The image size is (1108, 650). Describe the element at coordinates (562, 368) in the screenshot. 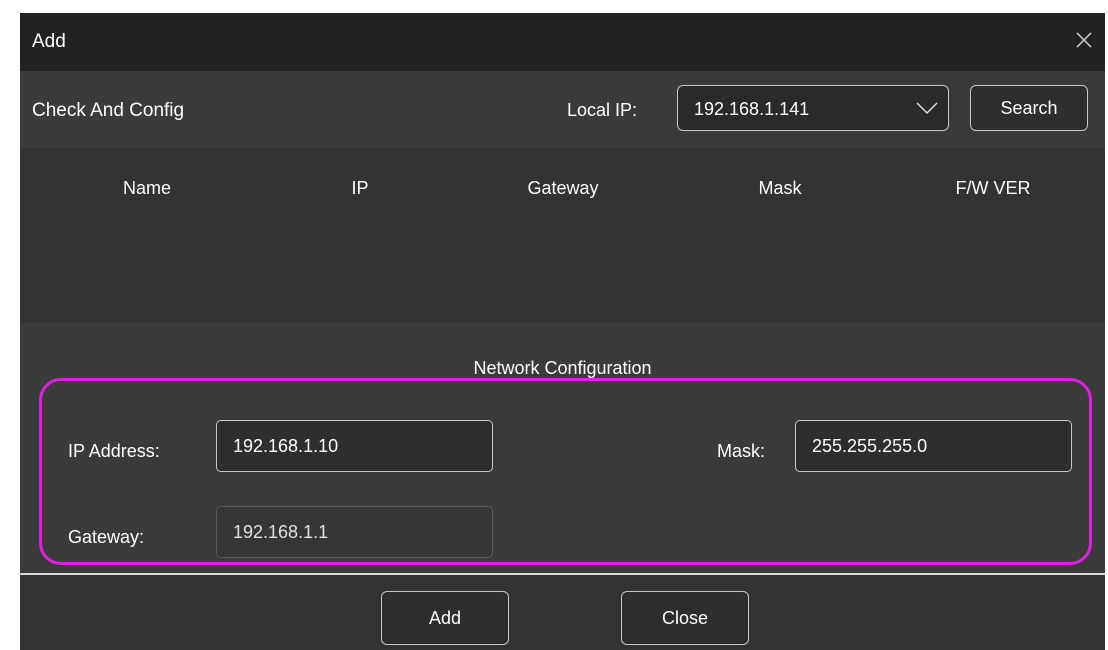

I see `network-configuration-title: Network Configuration` at that location.